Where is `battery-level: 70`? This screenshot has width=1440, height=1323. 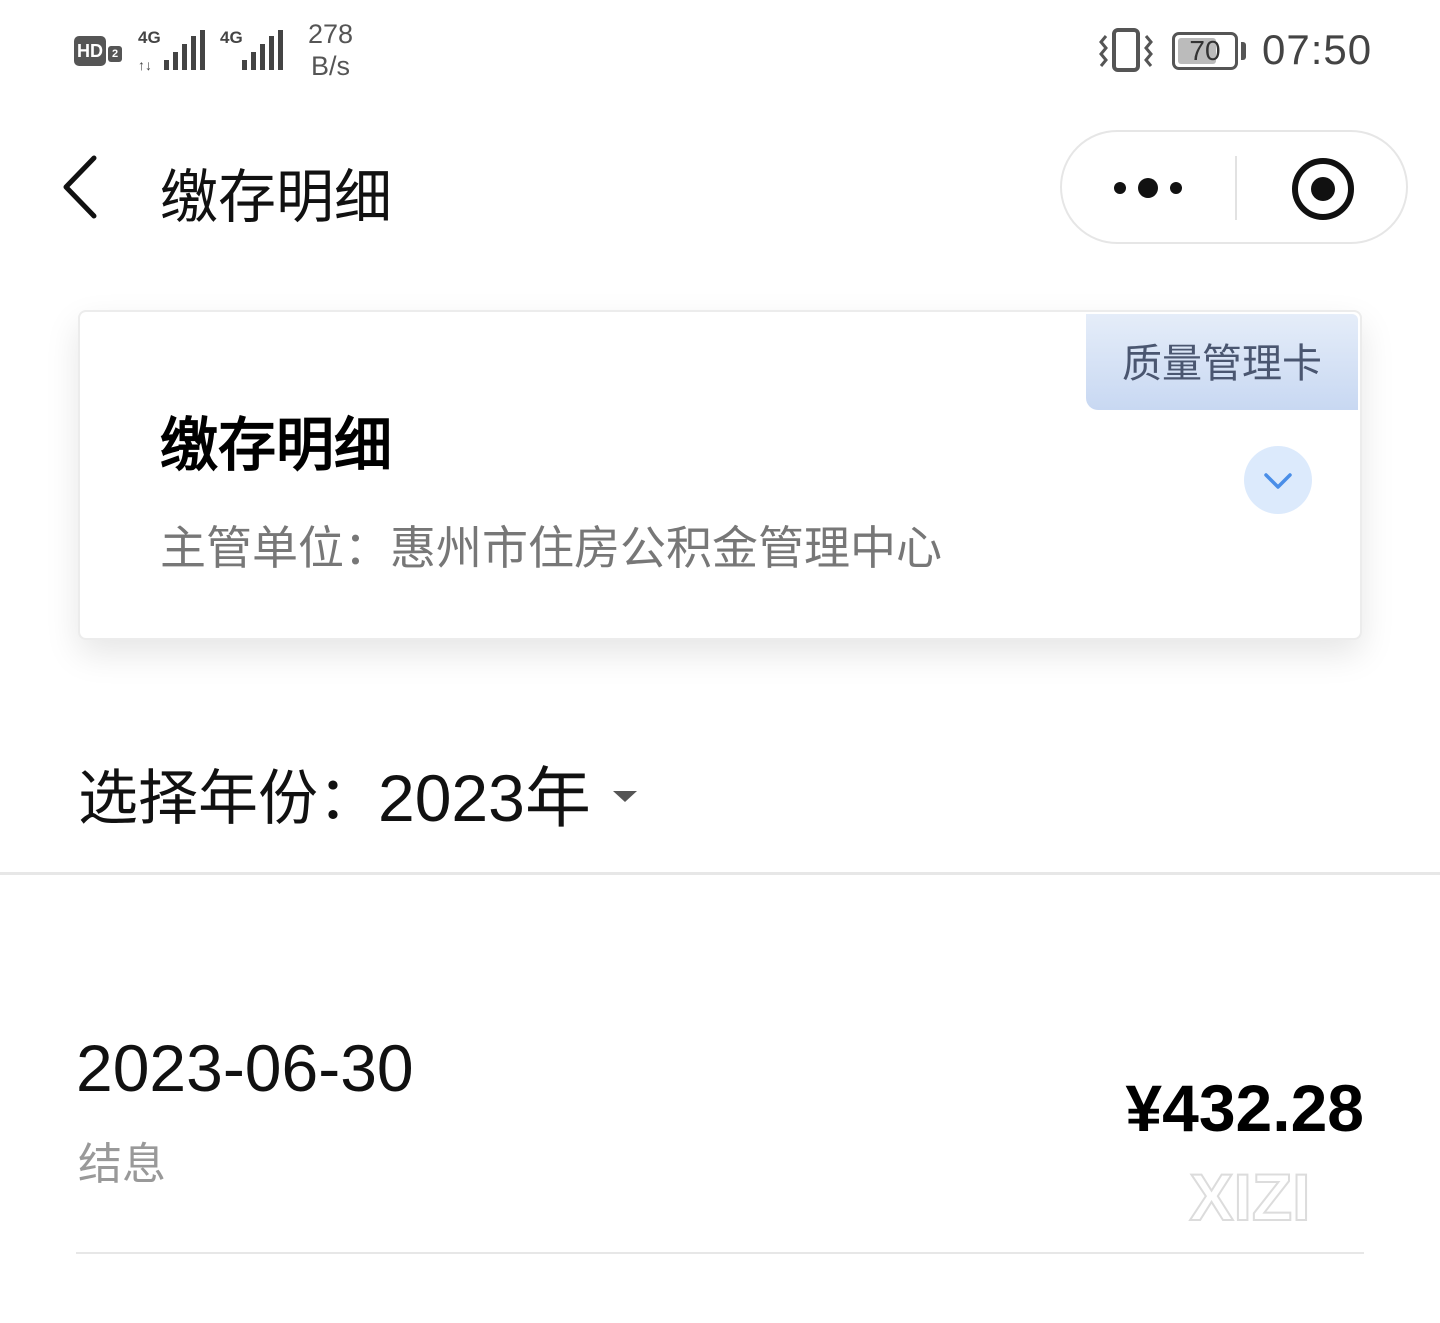 battery-level: 70 is located at coordinates (1205, 50).